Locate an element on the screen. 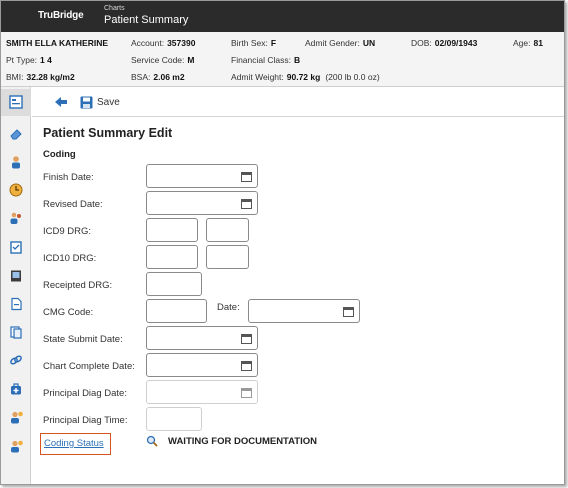 This screenshot has width=568, height=488. cmg-date-label: Date: is located at coordinates (228, 307).